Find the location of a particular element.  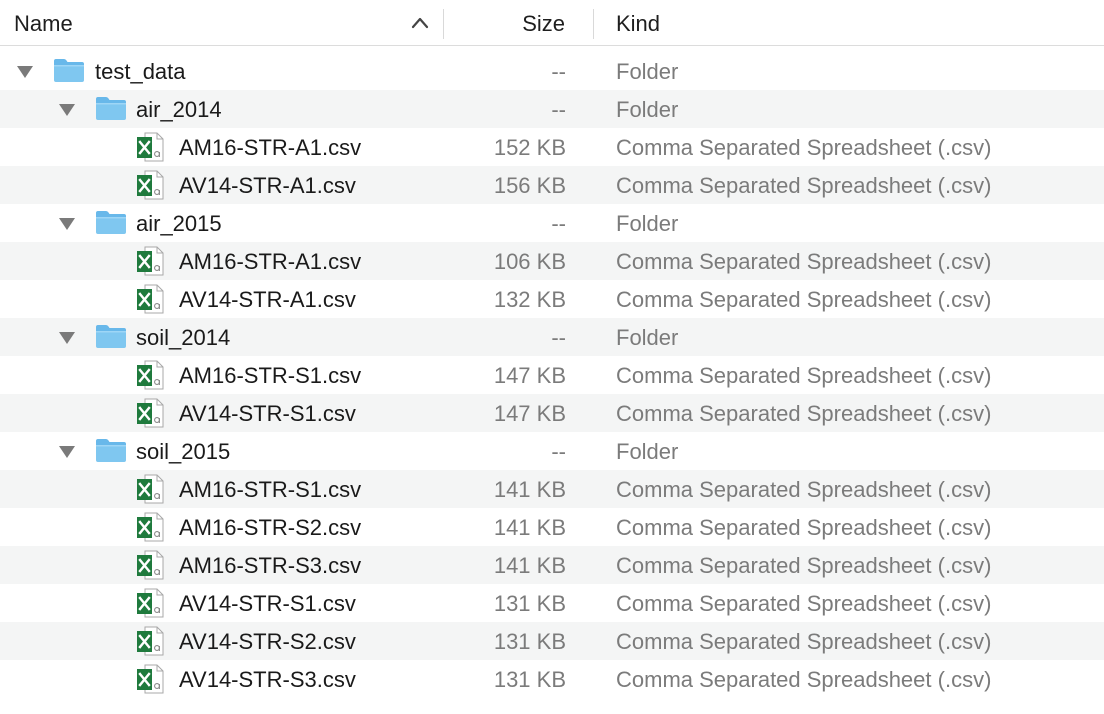

chevron-up-icon is located at coordinates (420, 23).